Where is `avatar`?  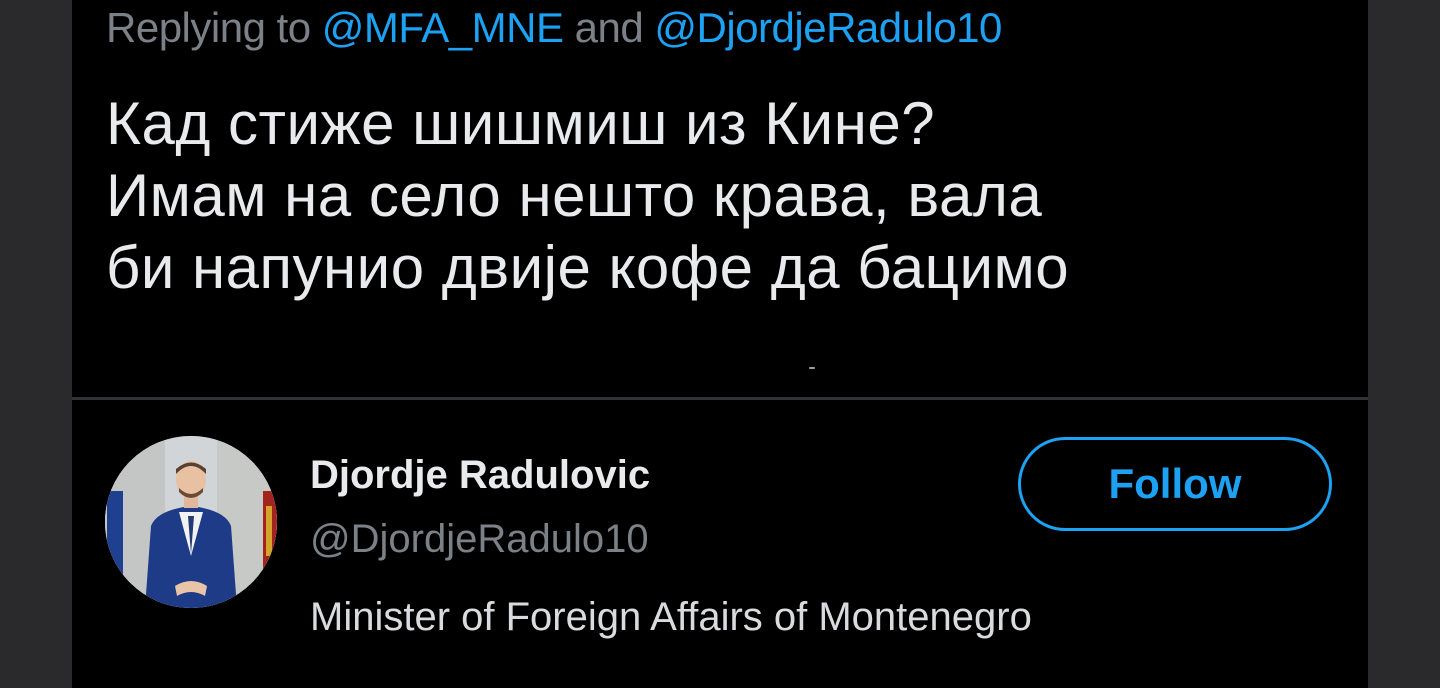 avatar is located at coordinates (191, 522).